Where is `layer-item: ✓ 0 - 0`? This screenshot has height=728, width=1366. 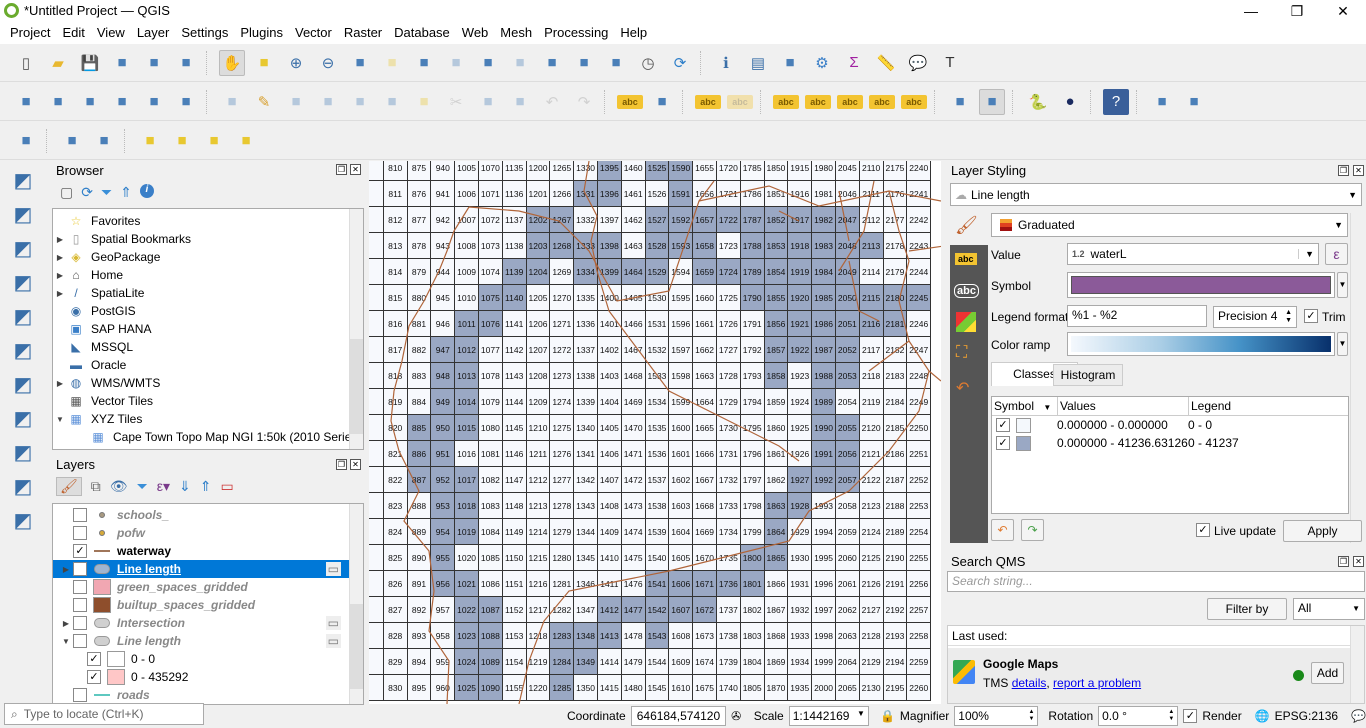 layer-item: ✓ 0 - 0 is located at coordinates (208, 659).